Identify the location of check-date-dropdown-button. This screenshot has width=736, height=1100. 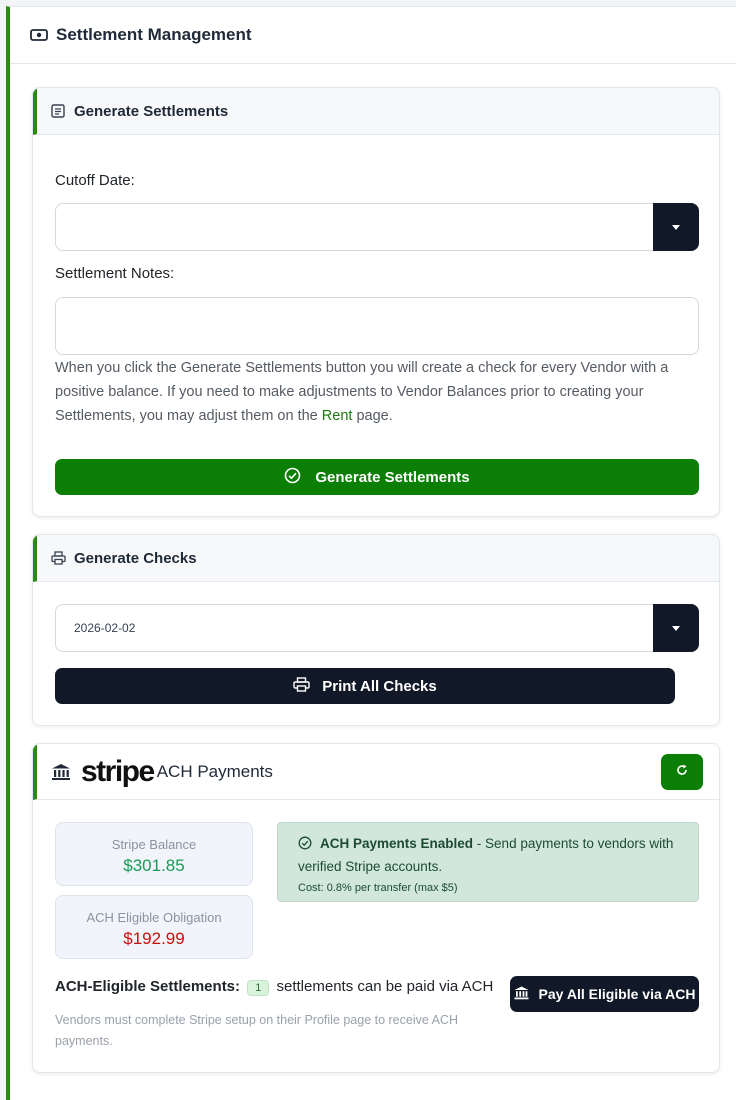
(676, 628).